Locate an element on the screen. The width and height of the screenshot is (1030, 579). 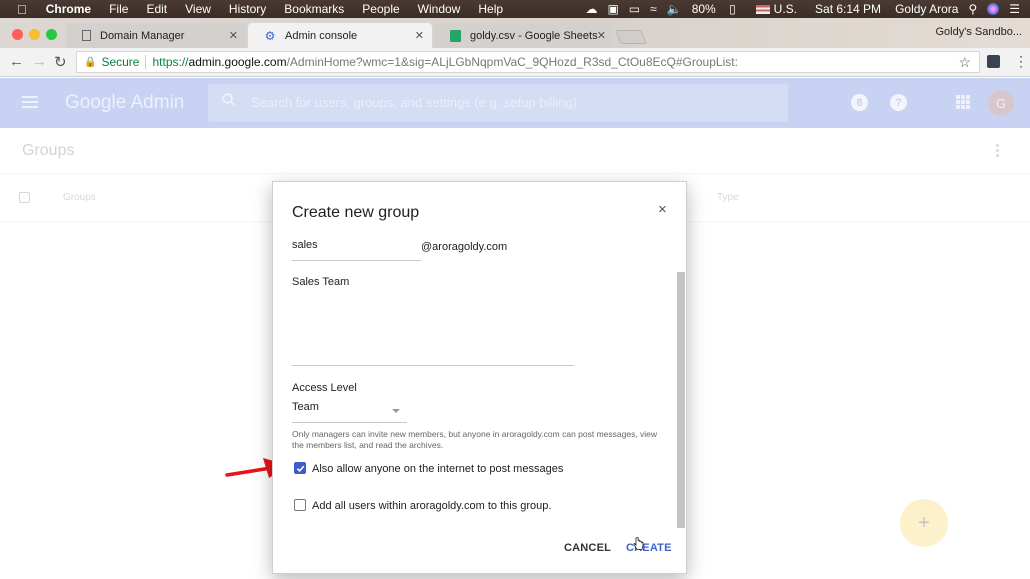
window-minimize-button is located at coordinates (34, 34).